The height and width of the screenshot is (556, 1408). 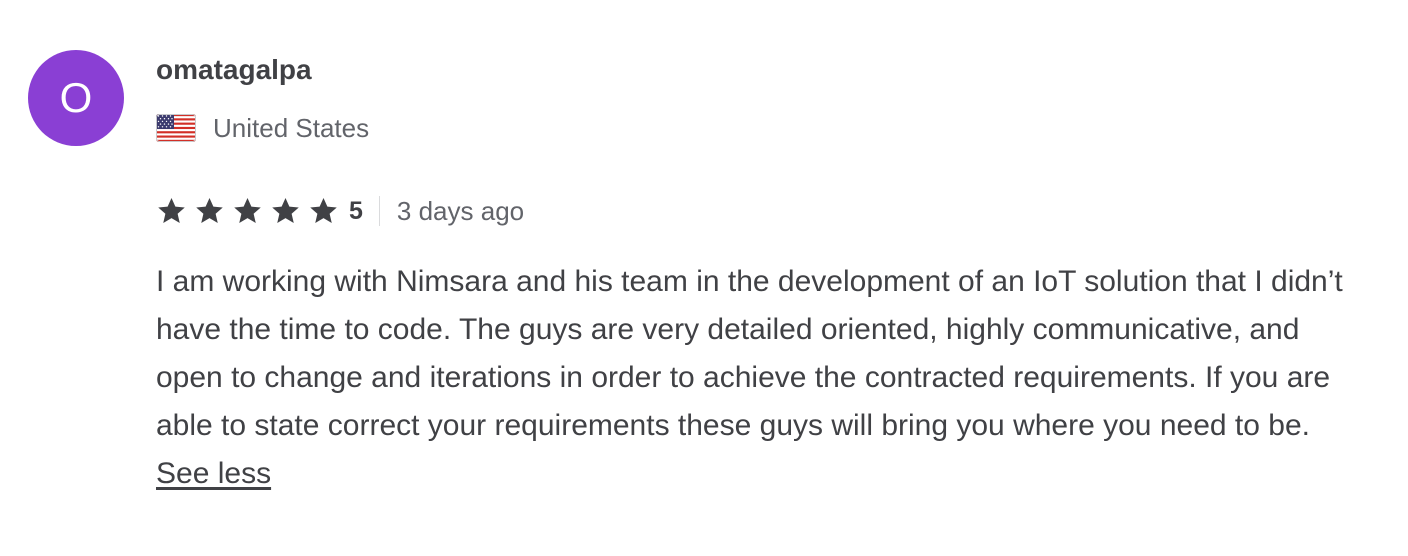 What do you see at coordinates (460, 210) in the screenshot?
I see `review-date: 3 days ago` at bounding box center [460, 210].